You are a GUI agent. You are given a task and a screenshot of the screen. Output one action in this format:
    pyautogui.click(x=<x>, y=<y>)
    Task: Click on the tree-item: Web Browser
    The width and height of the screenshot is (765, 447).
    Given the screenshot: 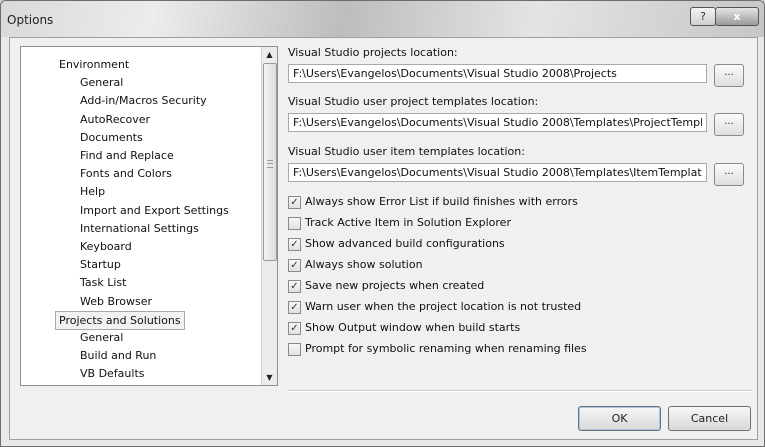 What is the action you would take?
    pyautogui.click(x=116, y=301)
    